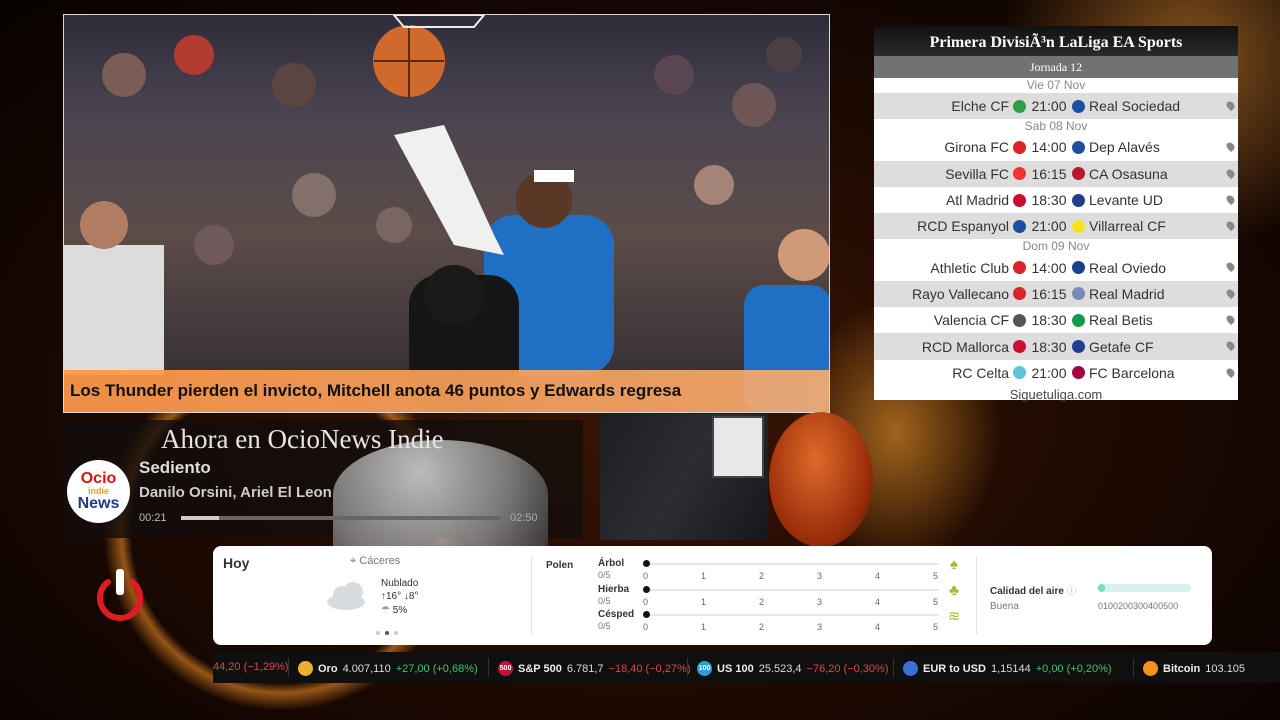 The width and height of the screenshot is (1280, 720). I want to click on grass-icon: ♣, so click(954, 590).